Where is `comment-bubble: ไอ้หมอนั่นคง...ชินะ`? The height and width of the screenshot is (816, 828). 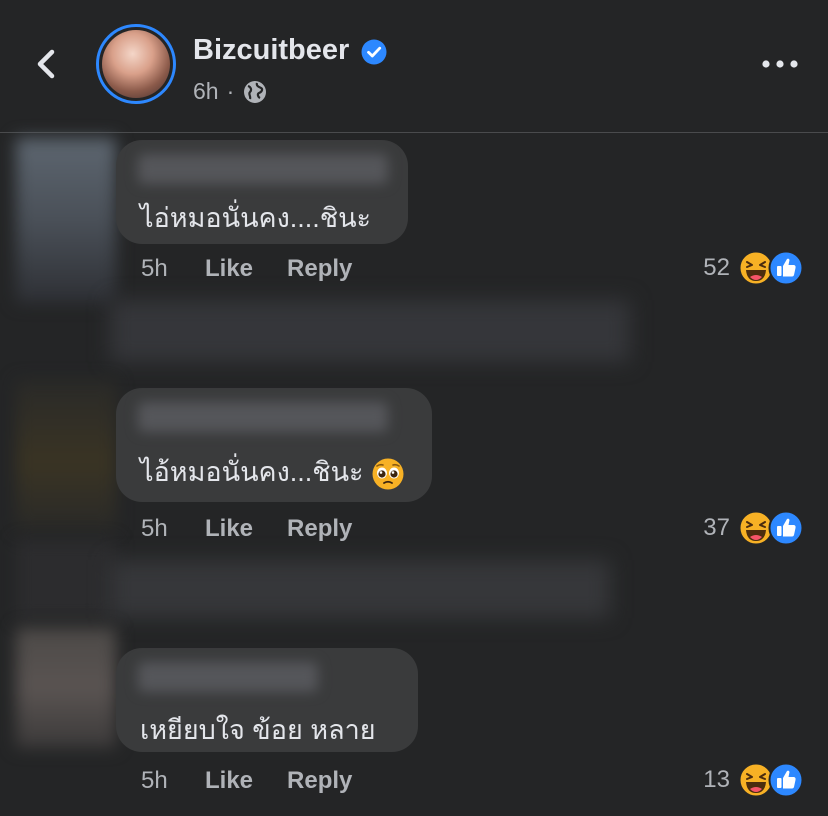 comment-bubble: ไอ้หมอนั่นคง...ชินะ is located at coordinates (274, 445).